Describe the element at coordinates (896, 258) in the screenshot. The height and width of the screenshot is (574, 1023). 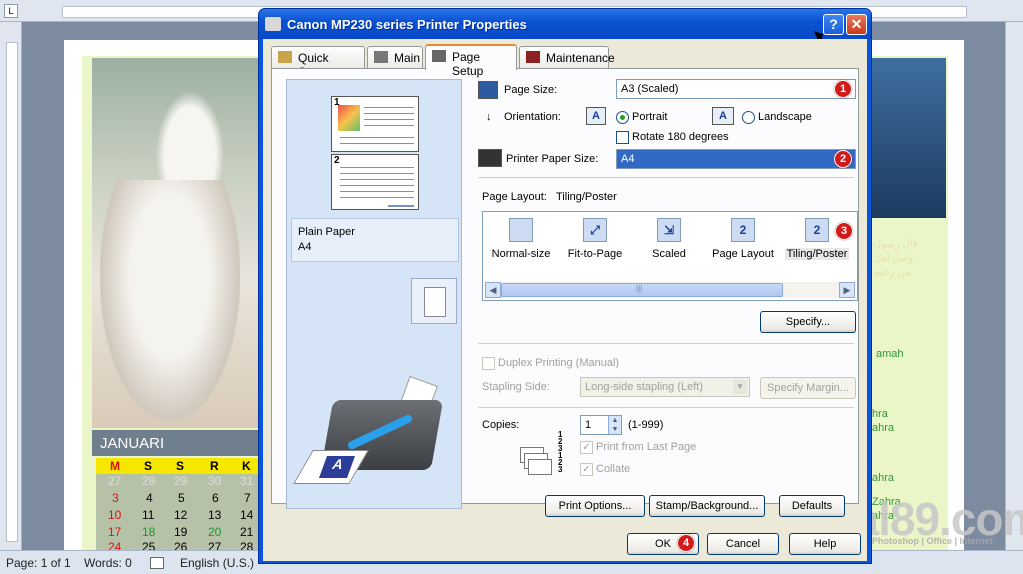
I see `arabic-lines: قال رسول وصل أهل من رحيم` at that location.